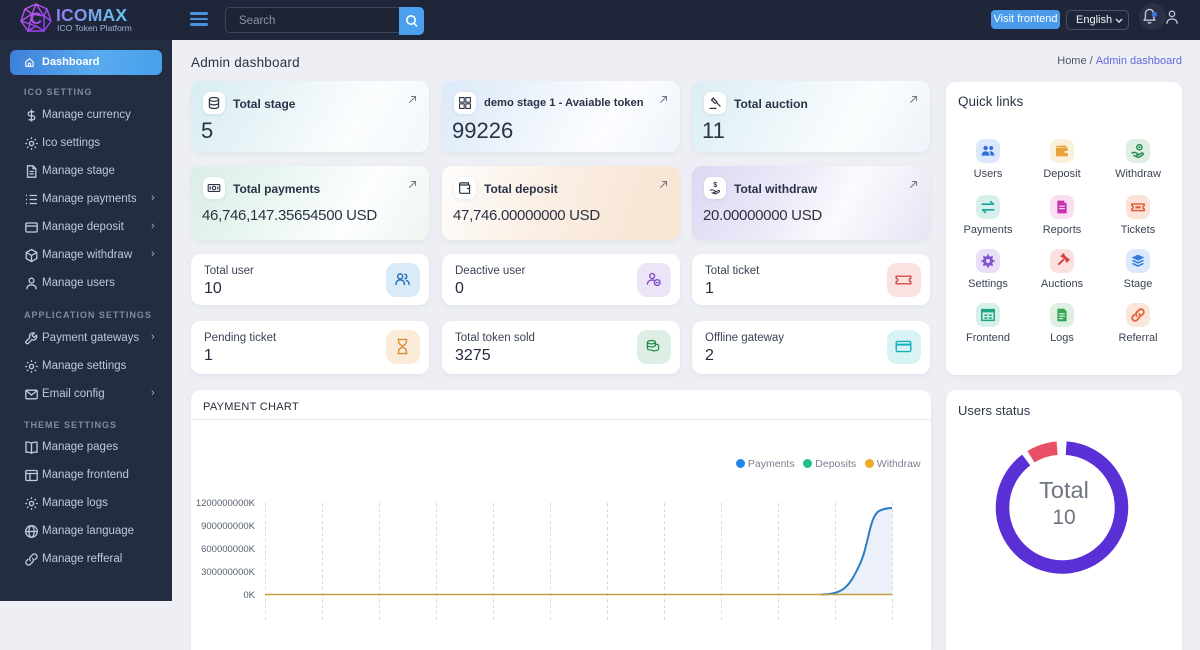  Describe the element at coordinates (91, 15) in the screenshot. I see `svg-text: ICOMAX` at that location.